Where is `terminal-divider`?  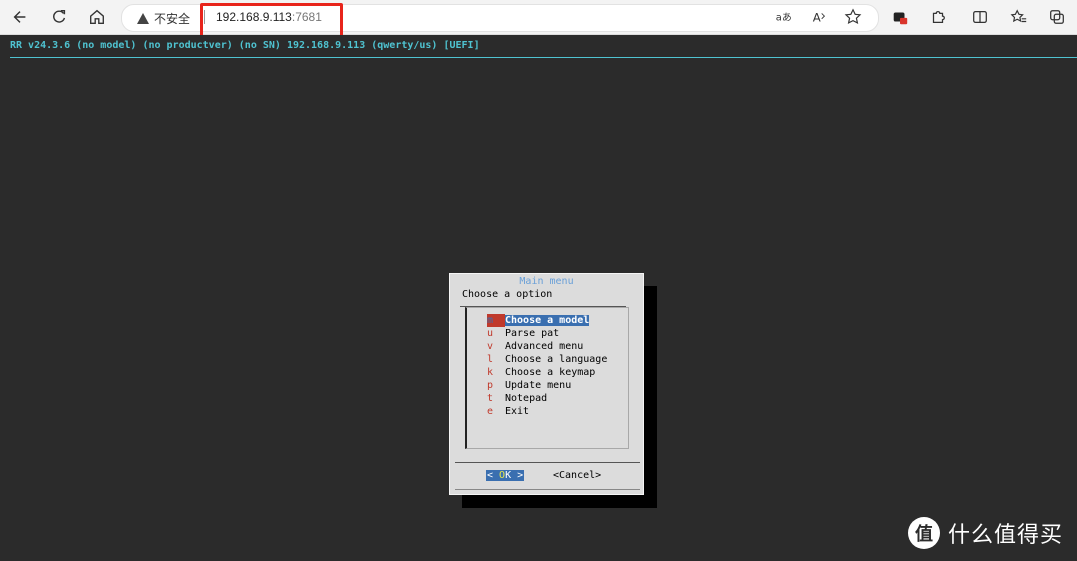 terminal-divider is located at coordinates (543, 57).